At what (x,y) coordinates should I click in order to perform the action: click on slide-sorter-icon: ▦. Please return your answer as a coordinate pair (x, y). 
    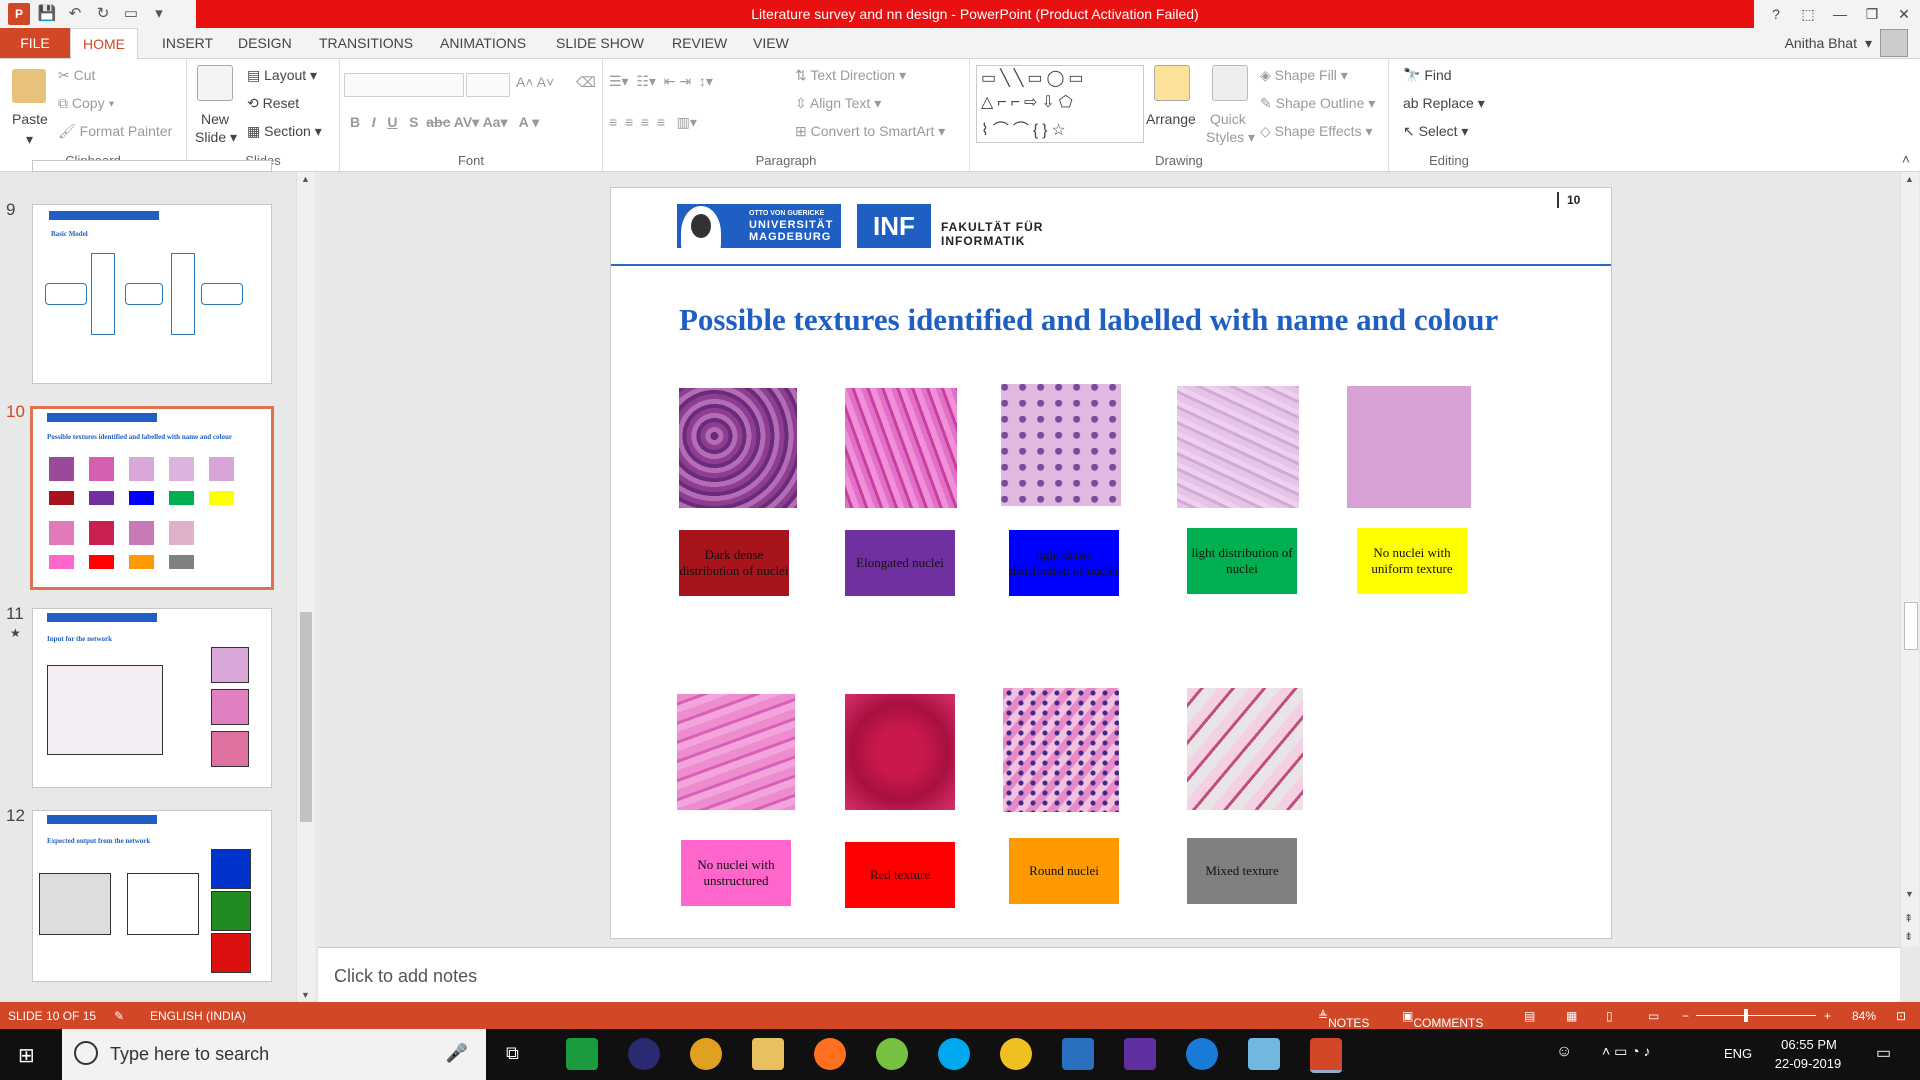
    Looking at the image, I should click on (1571, 1016).